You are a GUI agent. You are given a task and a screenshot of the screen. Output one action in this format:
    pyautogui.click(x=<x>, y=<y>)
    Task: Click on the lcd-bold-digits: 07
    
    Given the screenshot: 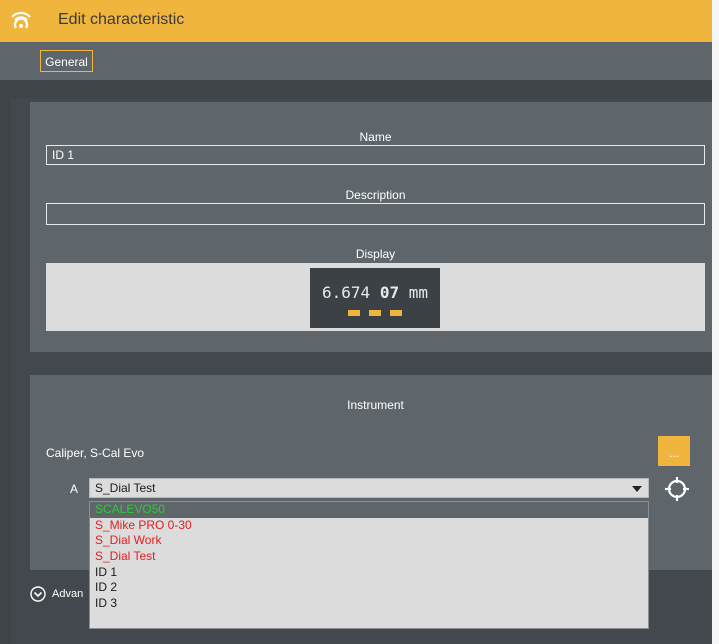 What is the action you would take?
    pyautogui.click(x=389, y=292)
    